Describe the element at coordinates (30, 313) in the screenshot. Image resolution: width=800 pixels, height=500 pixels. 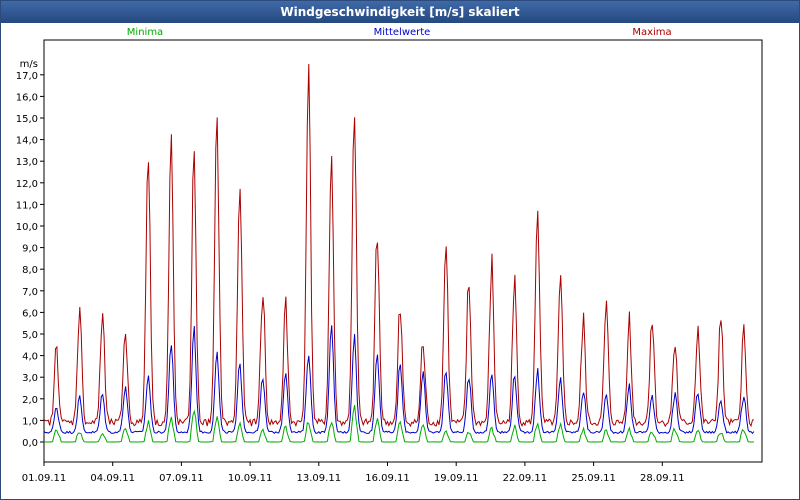
I see `y-tick-label: 6,0` at that location.